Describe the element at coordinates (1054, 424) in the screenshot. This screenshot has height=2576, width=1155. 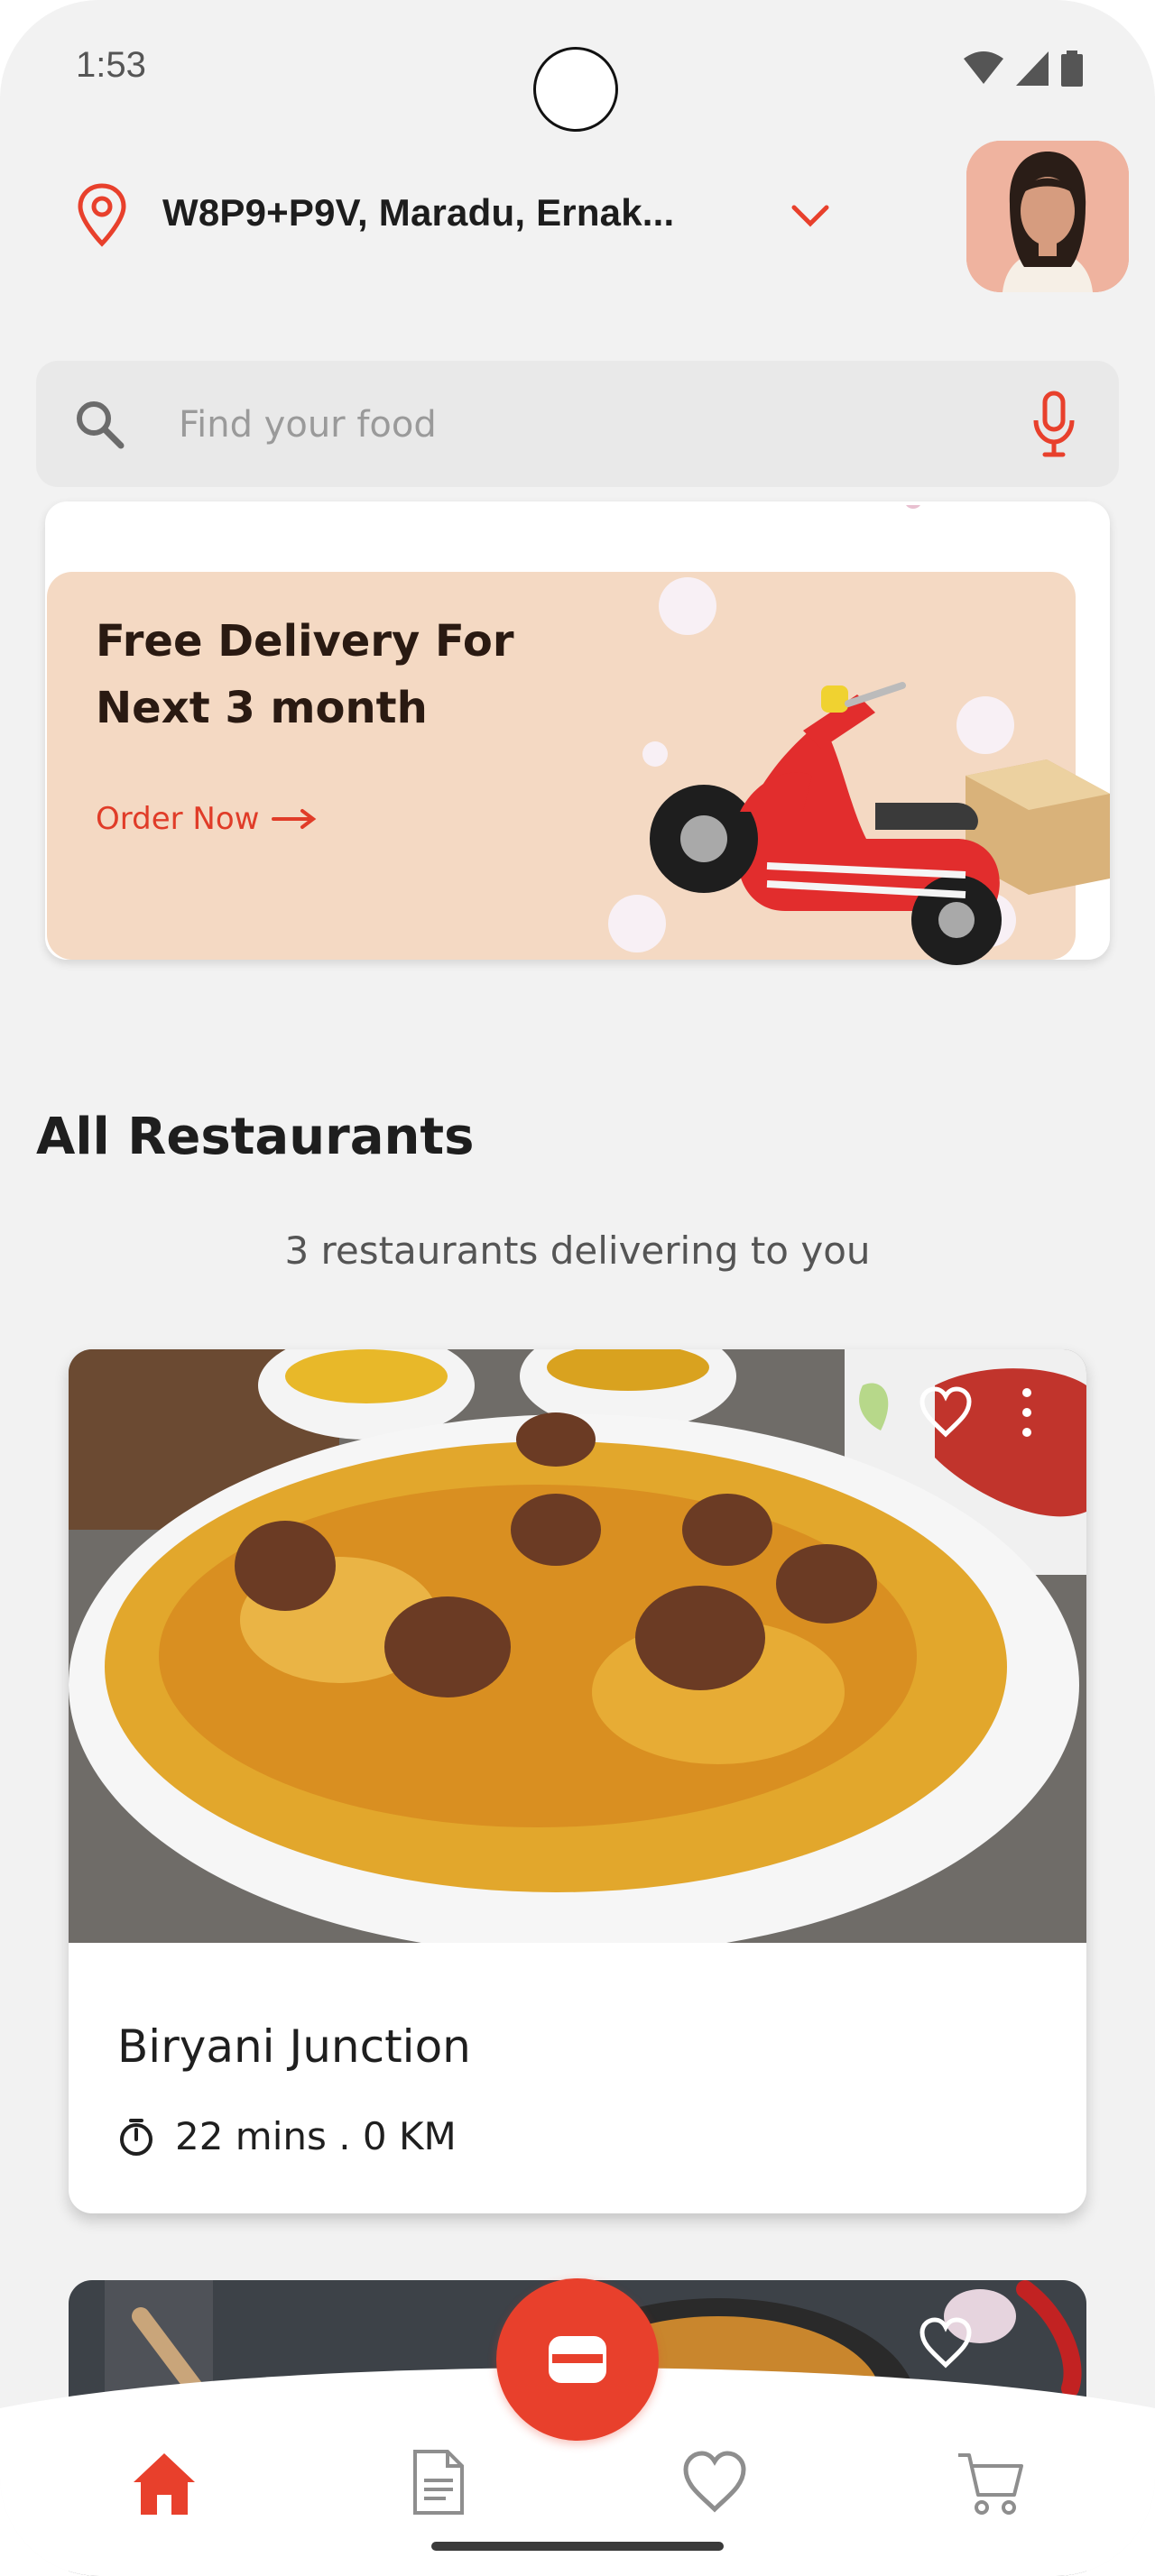
I see `microphone-icon` at that location.